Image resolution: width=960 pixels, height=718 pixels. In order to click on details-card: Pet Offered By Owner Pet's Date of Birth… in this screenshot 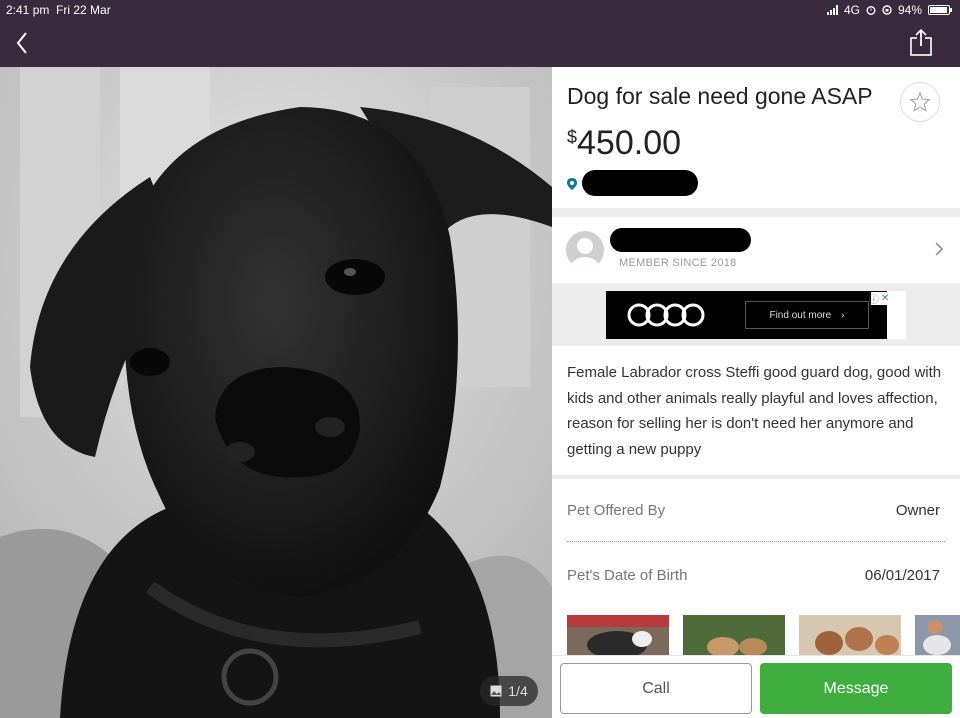, I will do `click(756, 543)`.